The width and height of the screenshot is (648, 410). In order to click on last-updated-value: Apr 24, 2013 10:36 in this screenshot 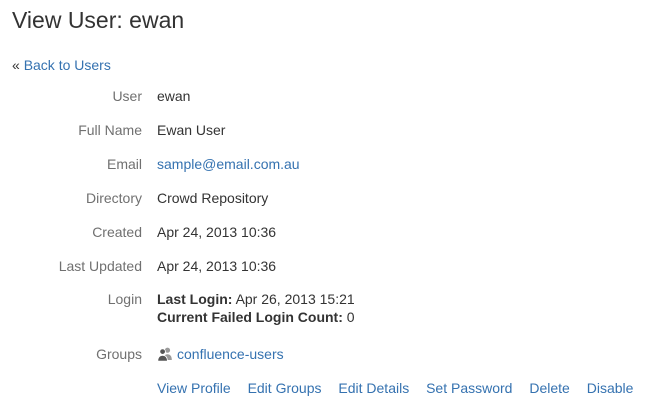, I will do `click(217, 266)`.